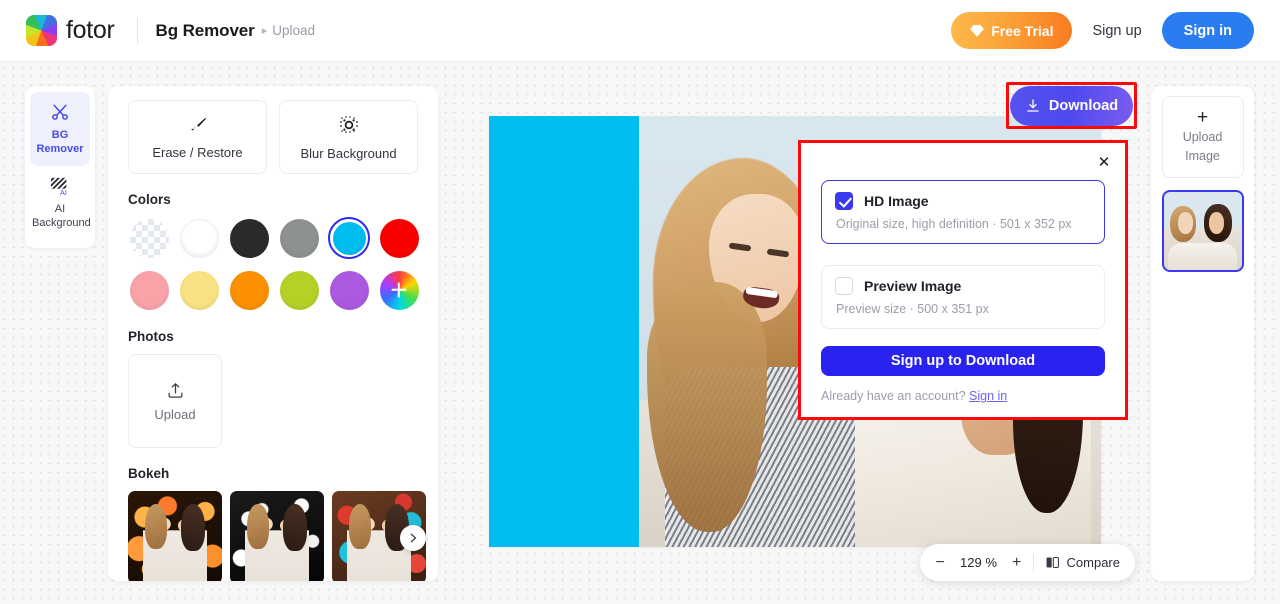 This screenshot has width=1280, height=604. Describe the element at coordinates (198, 124) in the screenshot. I see `brush-icon` at that location.